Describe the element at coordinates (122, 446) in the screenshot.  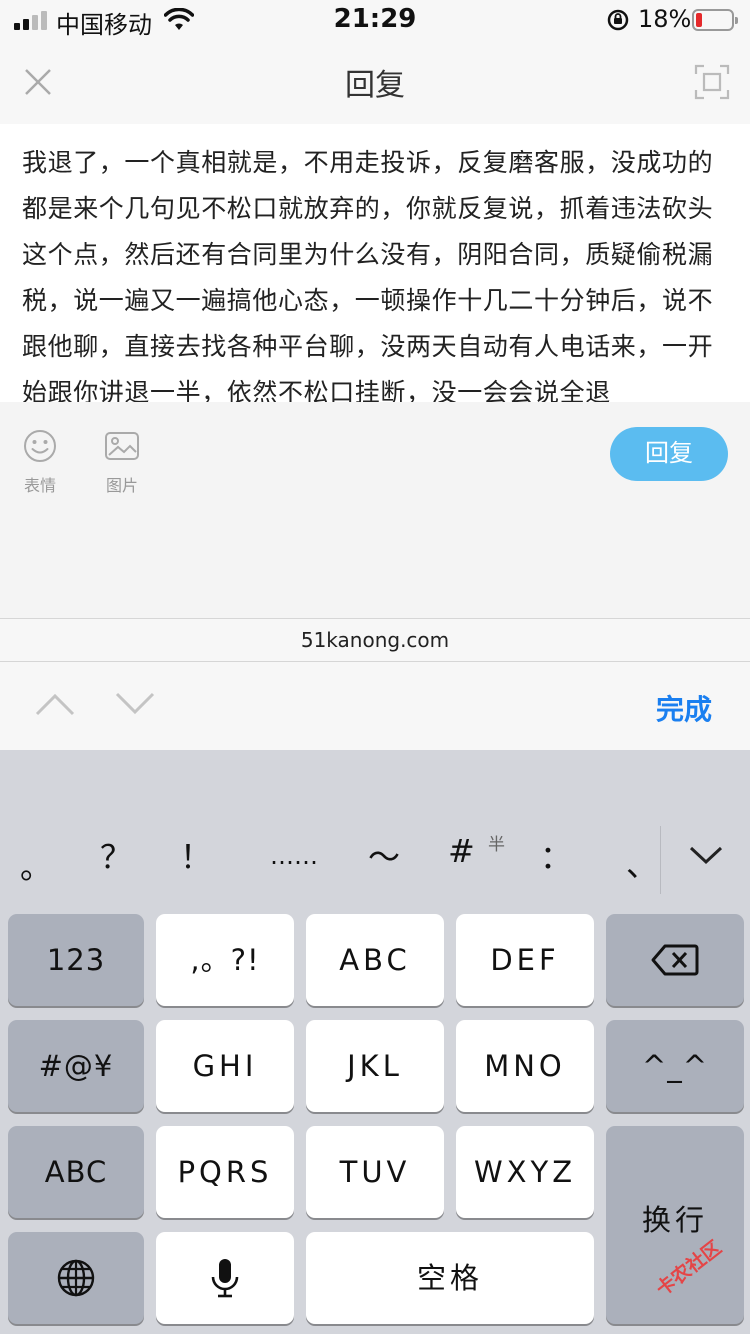
I see `image-icon` at that location.